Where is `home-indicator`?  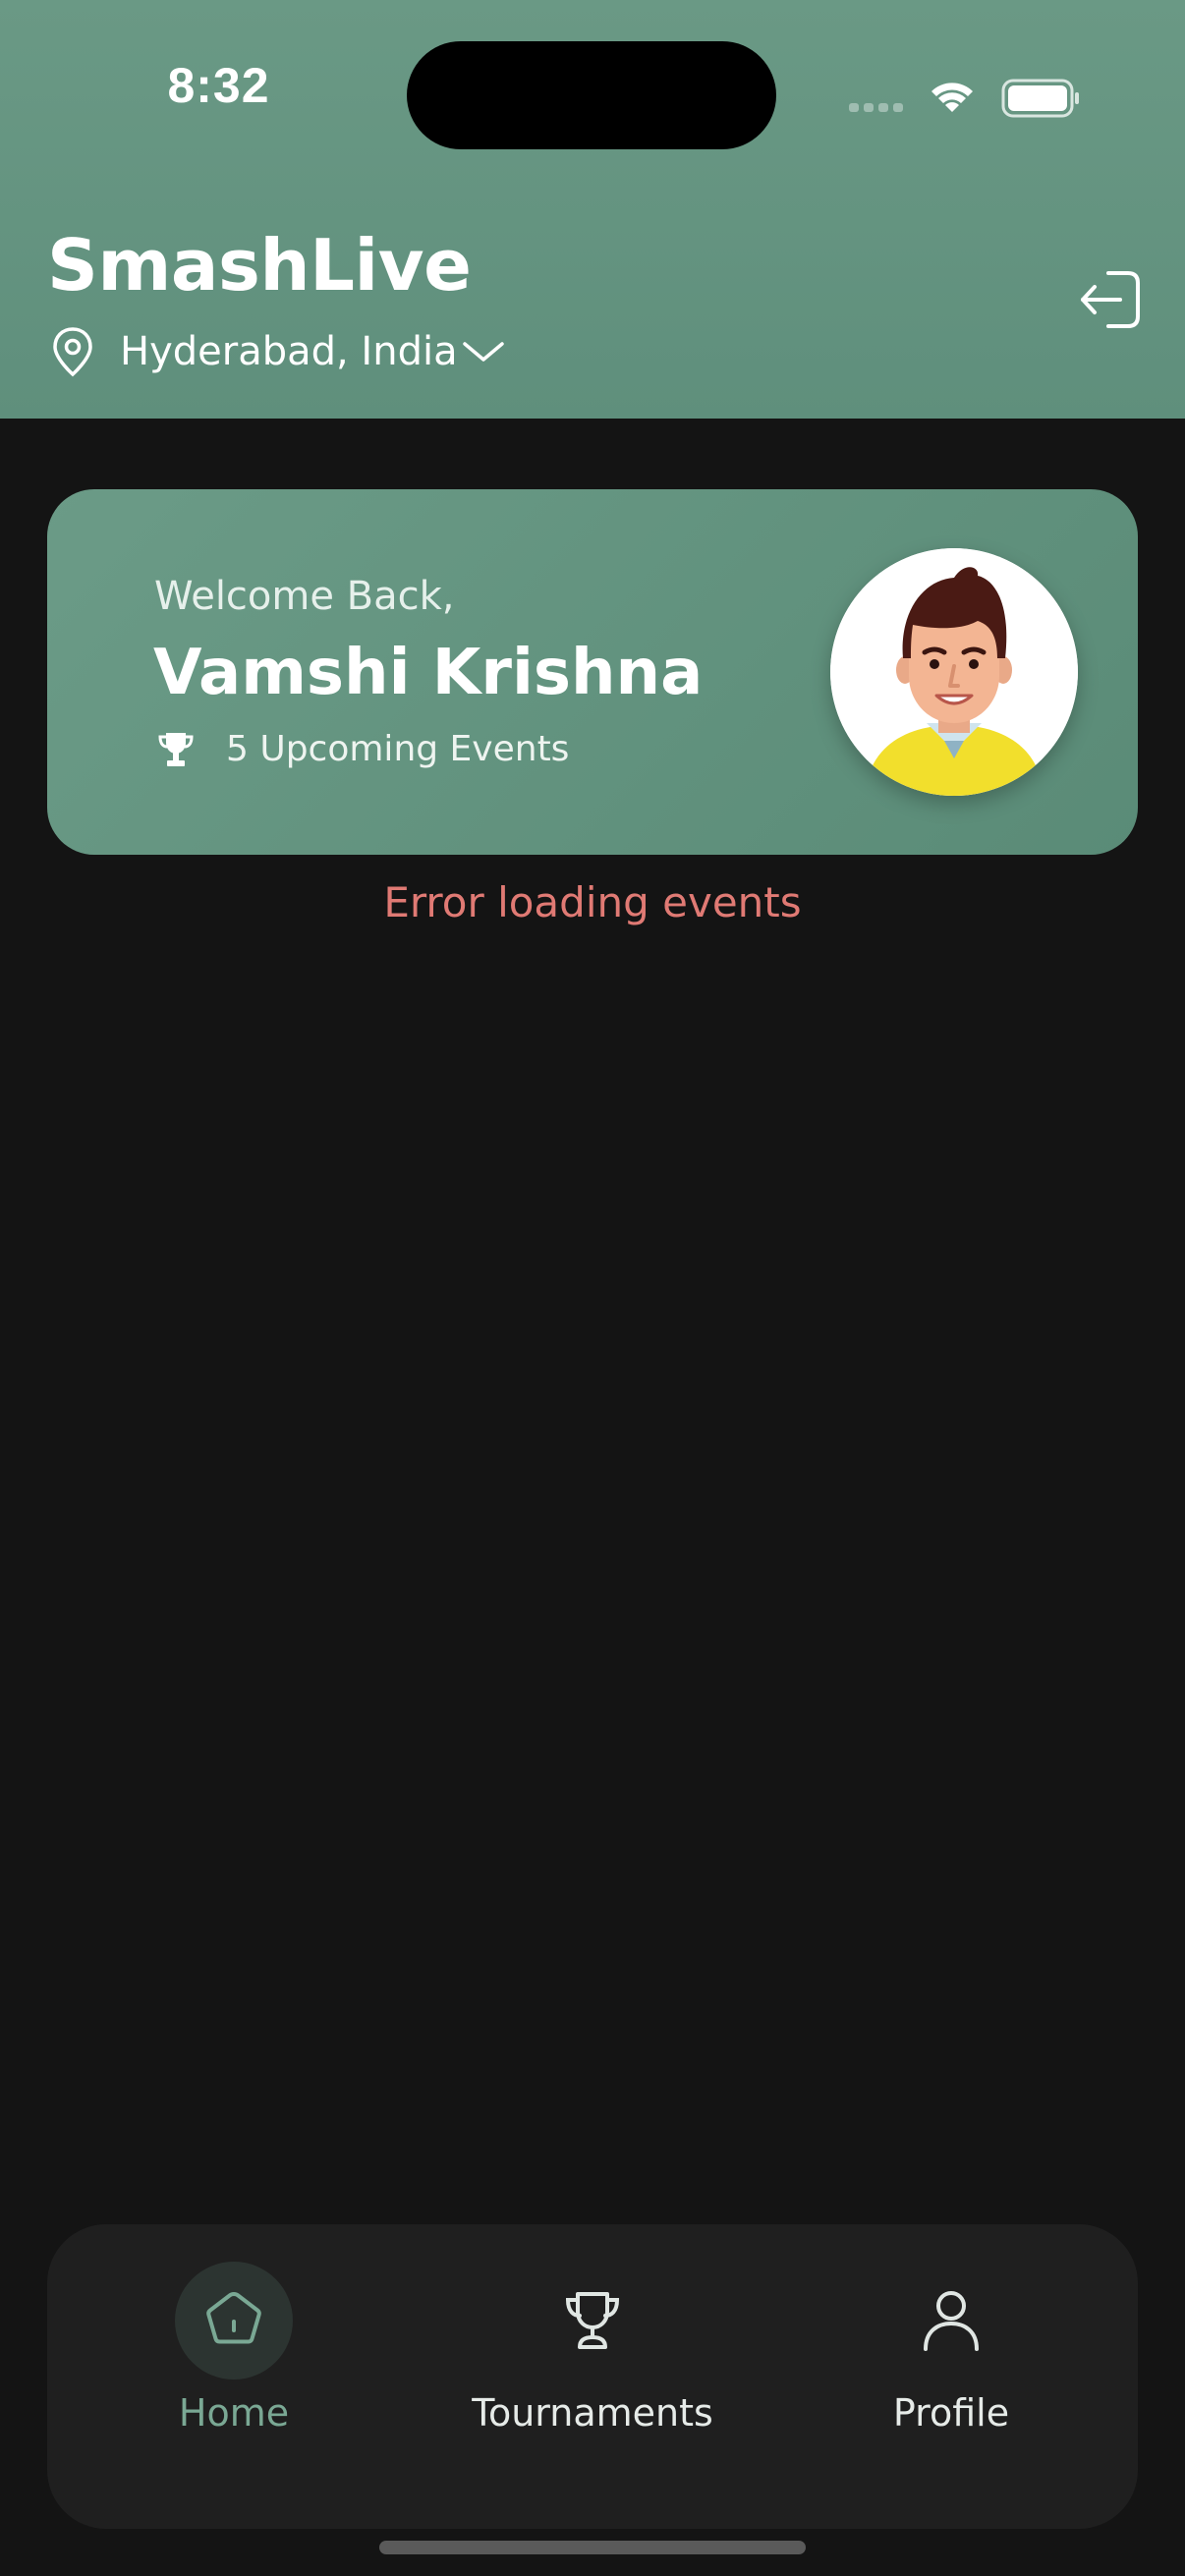 home-indicator is located at coordinates (592, 2547).